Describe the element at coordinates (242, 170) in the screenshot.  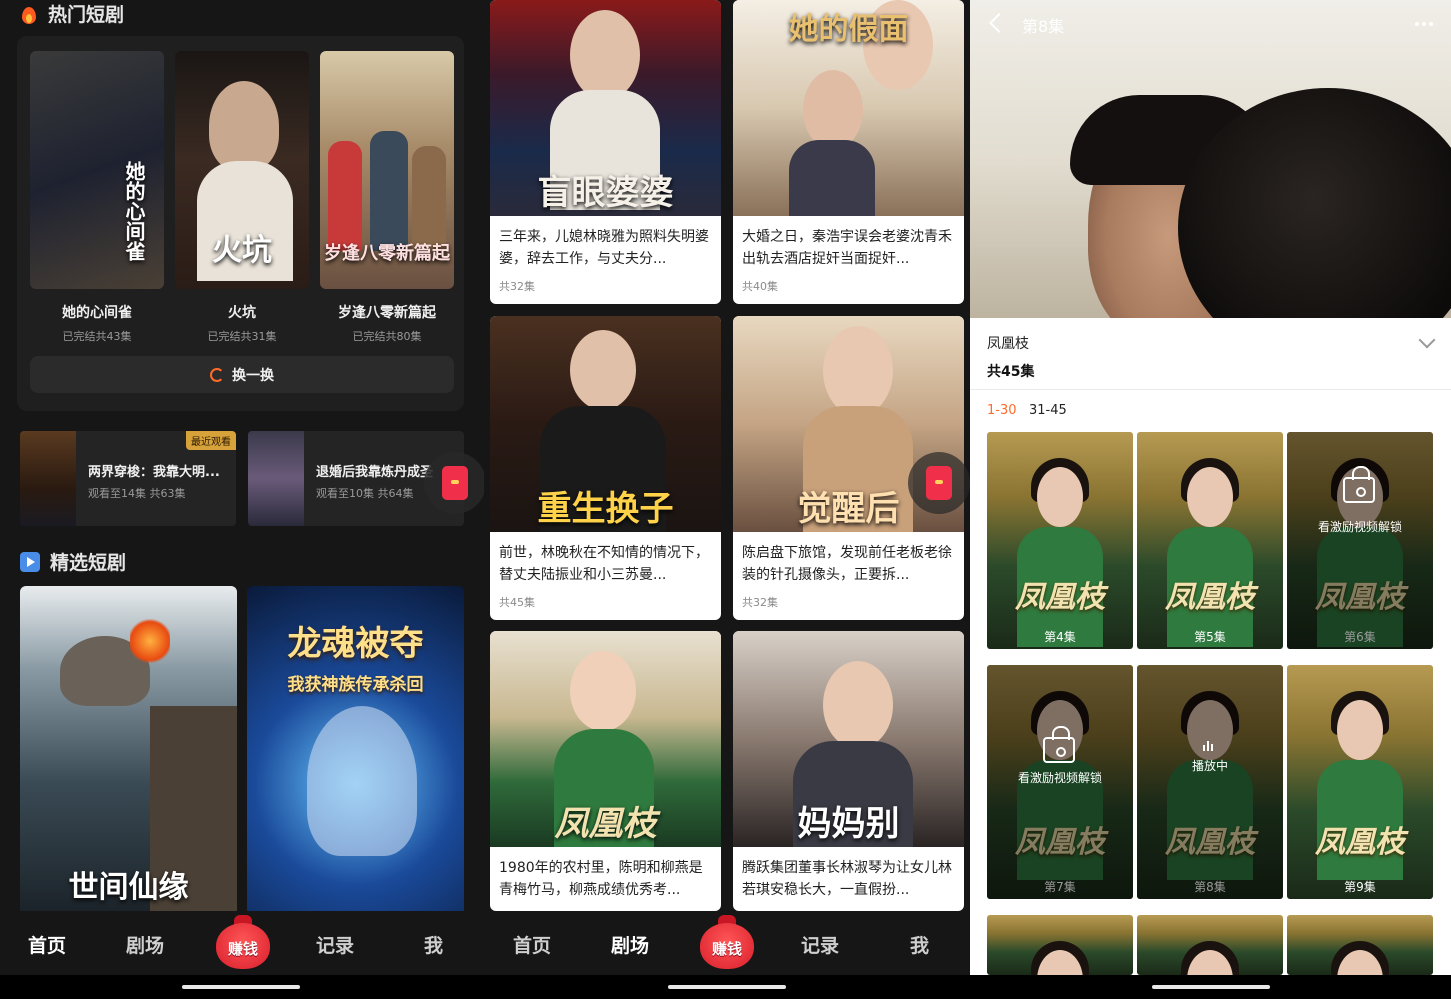
I see `poster-image: 火坑` at that location.